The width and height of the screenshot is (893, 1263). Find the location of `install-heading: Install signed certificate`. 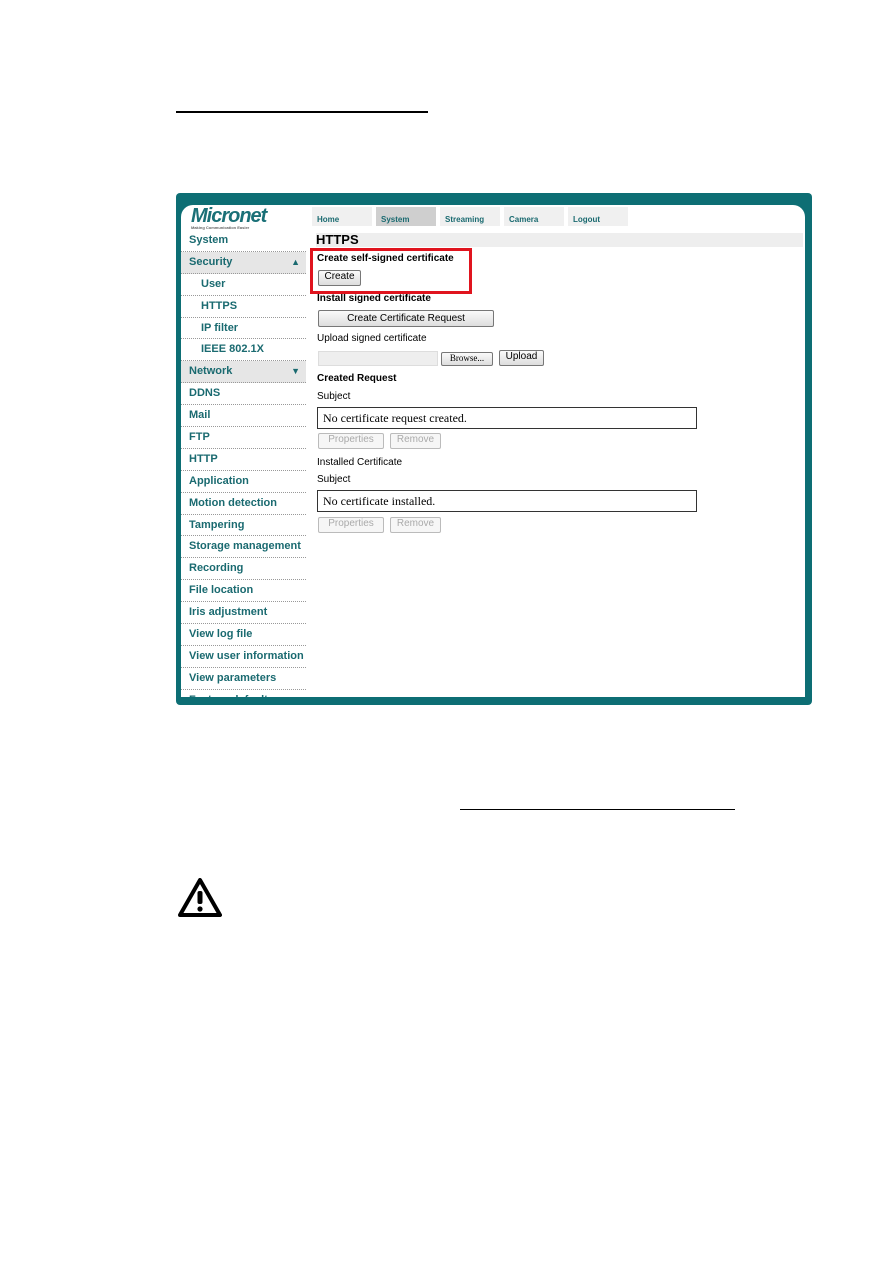

install-heading: Install signed certificate is located at coordinates (374, 298).